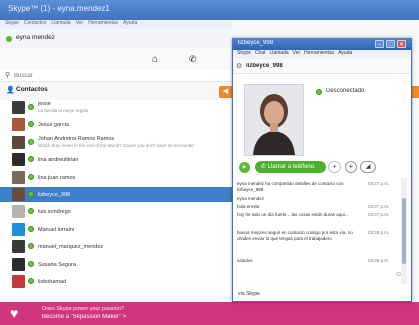 Image resolution: width=419 pixels, height=325 pixels. Describe the element at coordinates (244, 53) in the screenshot. I see `conv-menu-skype: Skype` at that location.